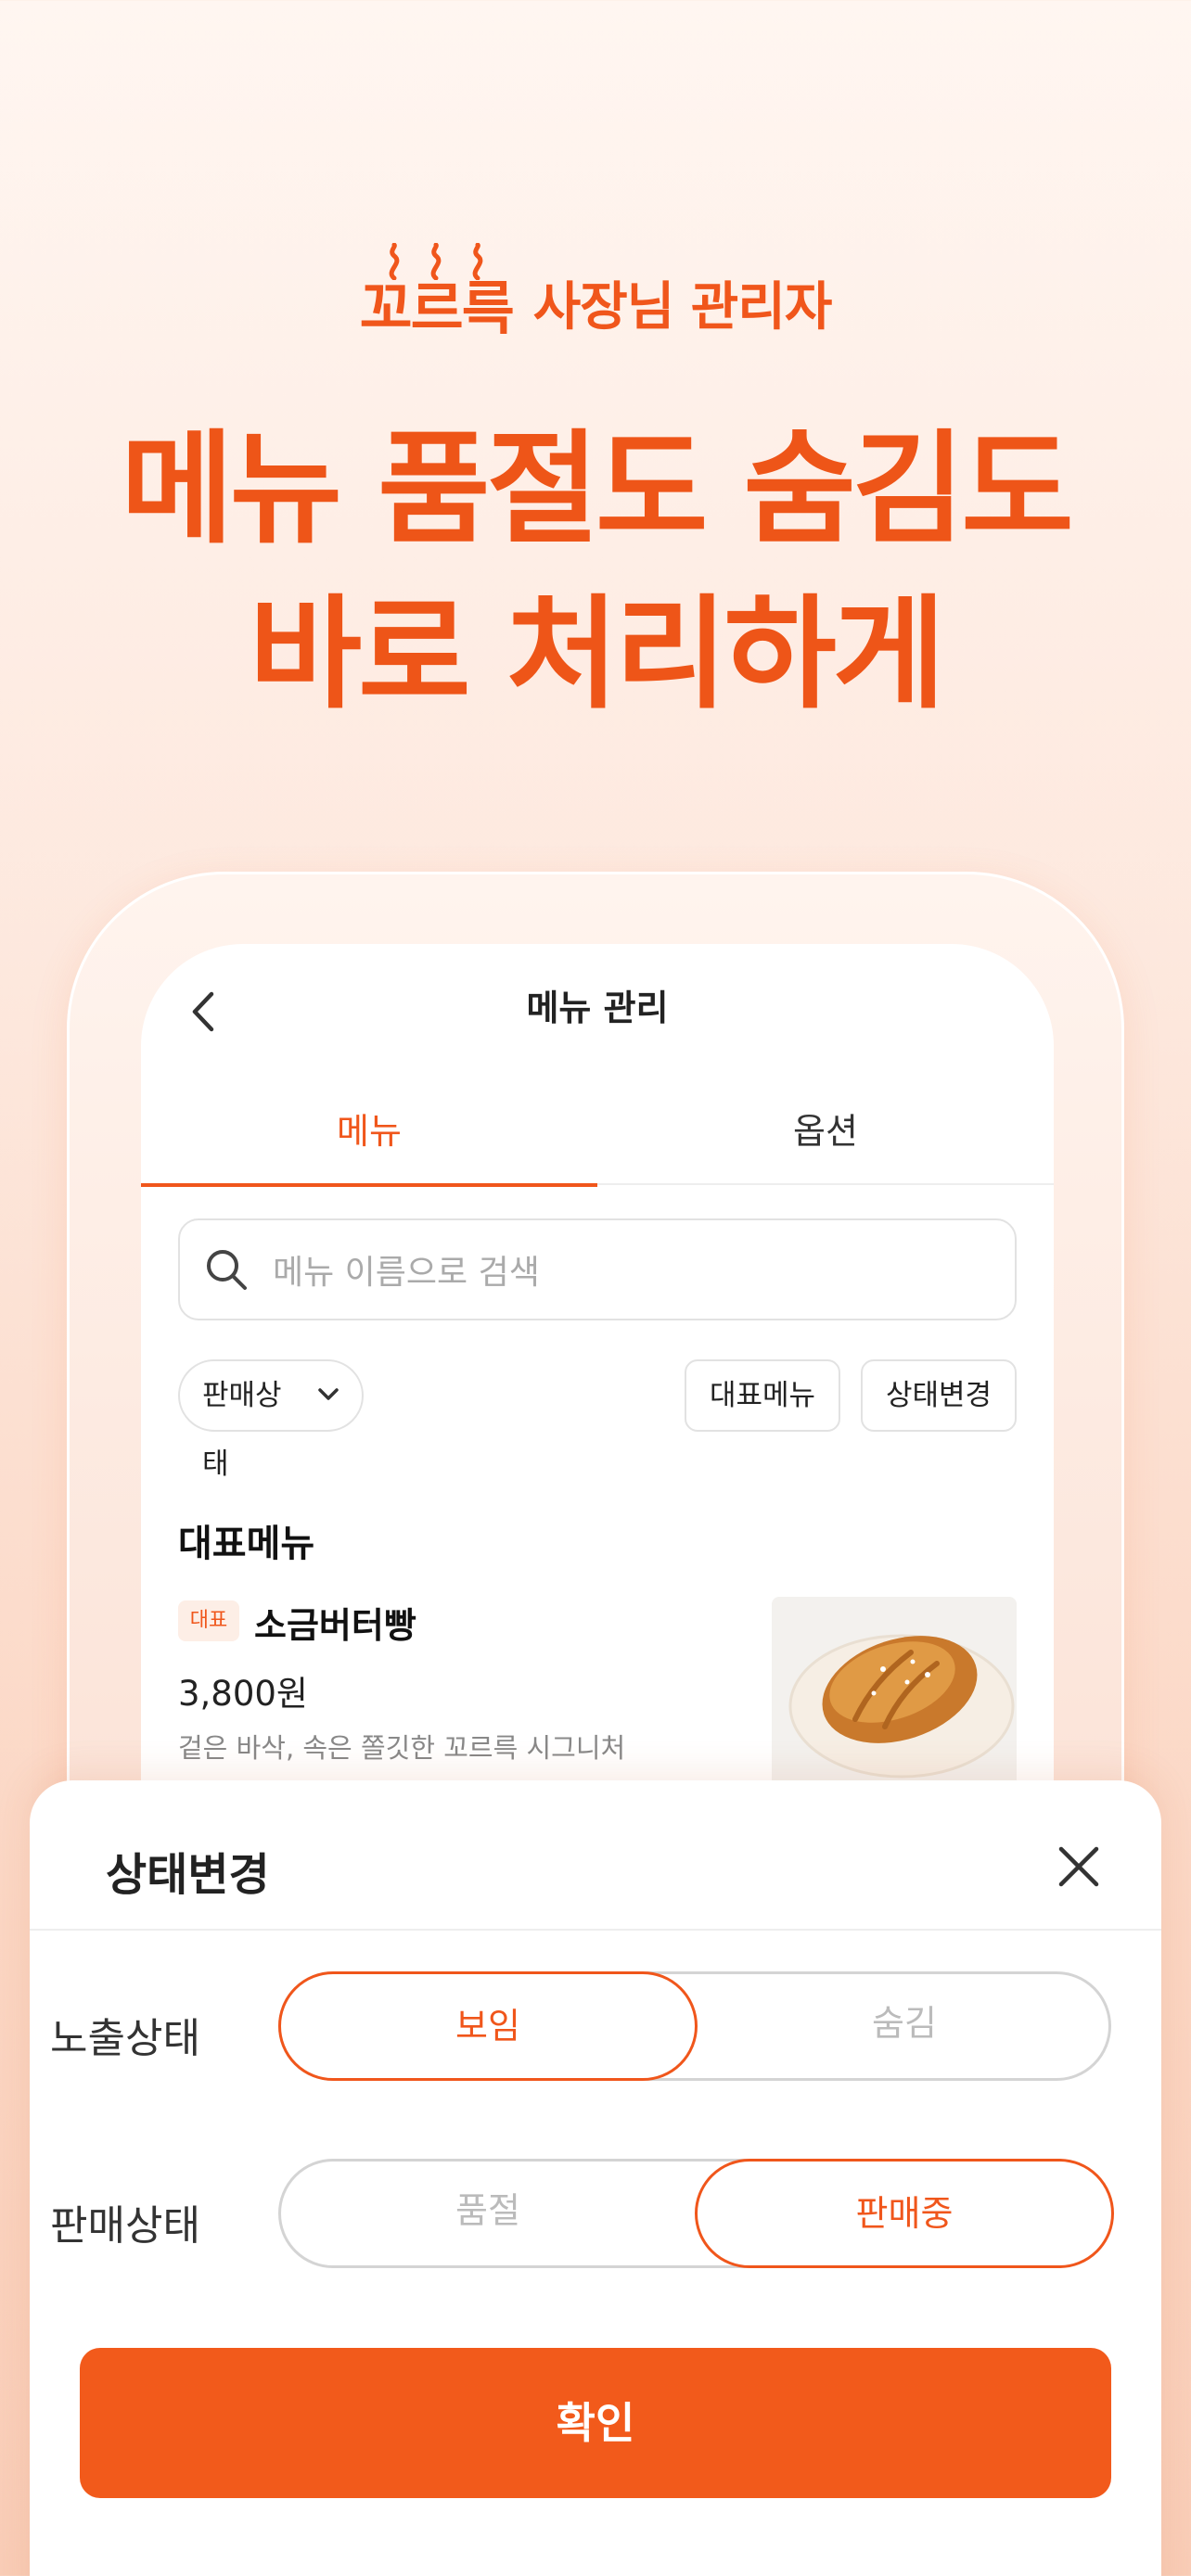 This screenshot has width=1191, height=2576. Describe the element at coordinates (402, 1748) in the screenshot. I see `item-description: 겉은 바삭, 속은 쫄깃한 꼬르륵 시그니처` at that location.